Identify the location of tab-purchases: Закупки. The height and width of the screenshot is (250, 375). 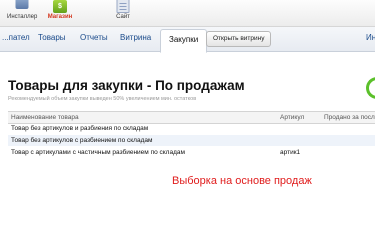
(184, 41).